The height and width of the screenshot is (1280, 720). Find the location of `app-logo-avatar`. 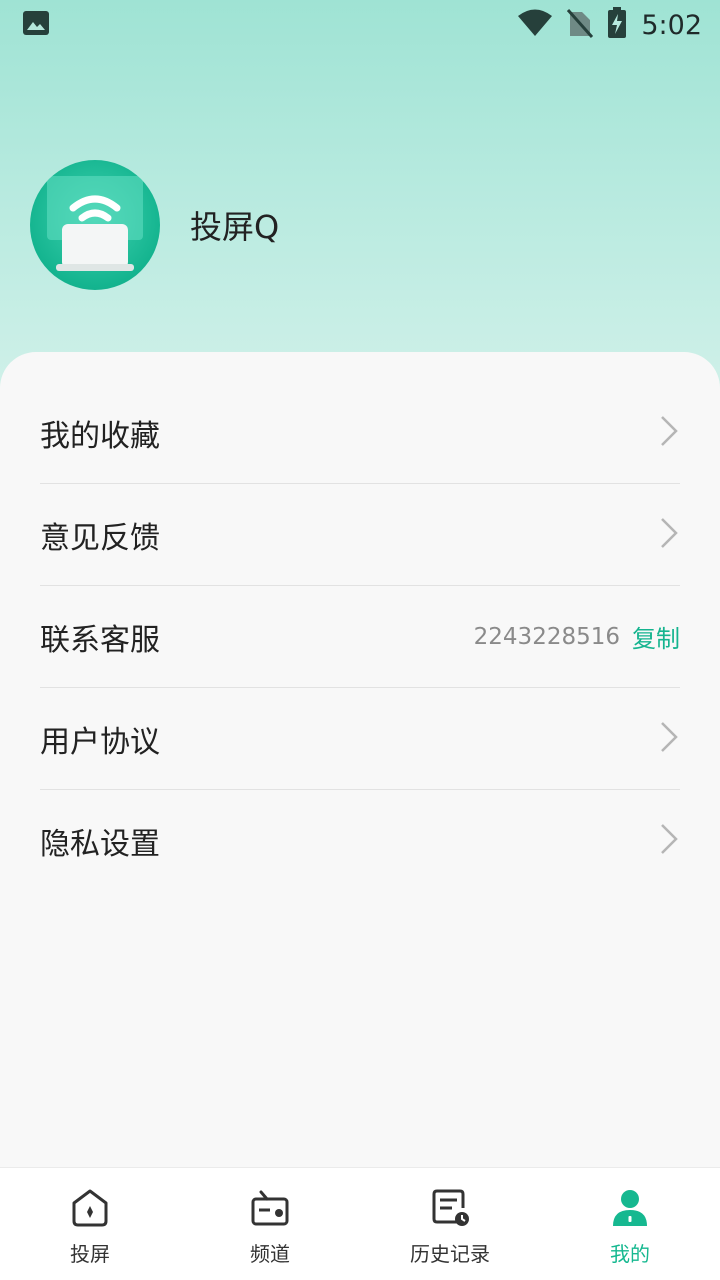

app-logo-avatar is located at coordinates (95, 225).